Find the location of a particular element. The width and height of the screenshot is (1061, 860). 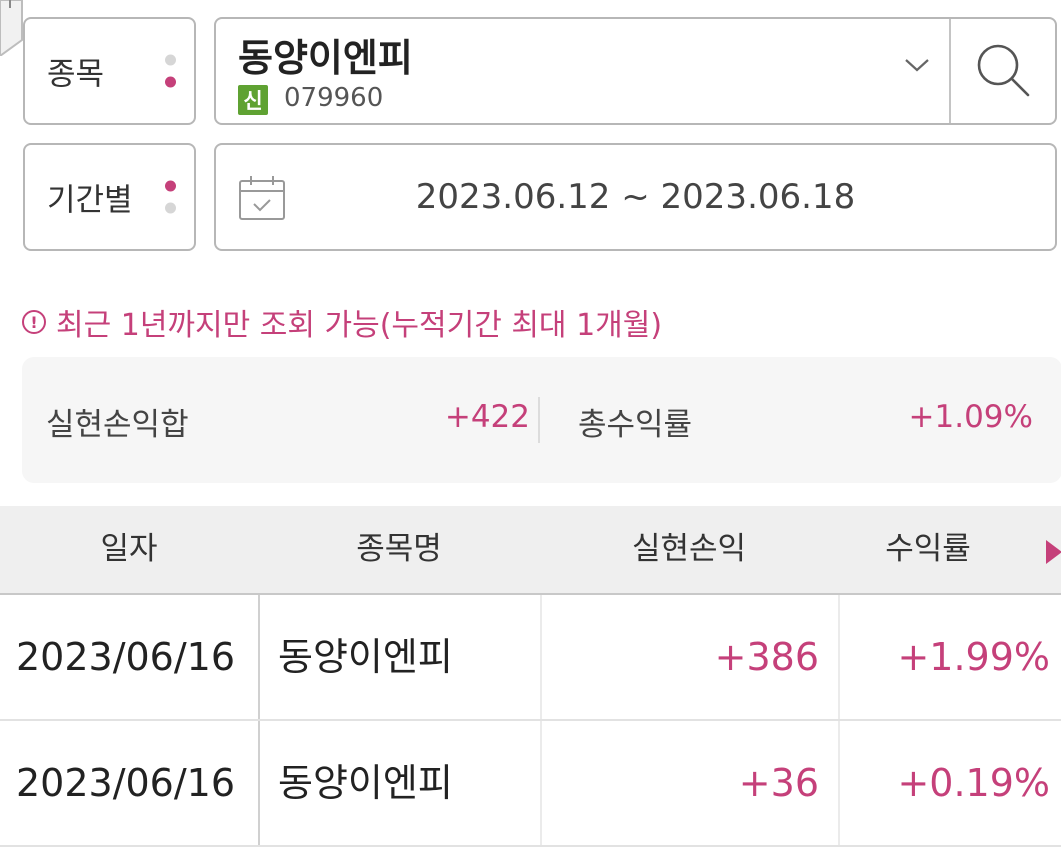

stock-toggle-dots is located at coordinates (170, 71).